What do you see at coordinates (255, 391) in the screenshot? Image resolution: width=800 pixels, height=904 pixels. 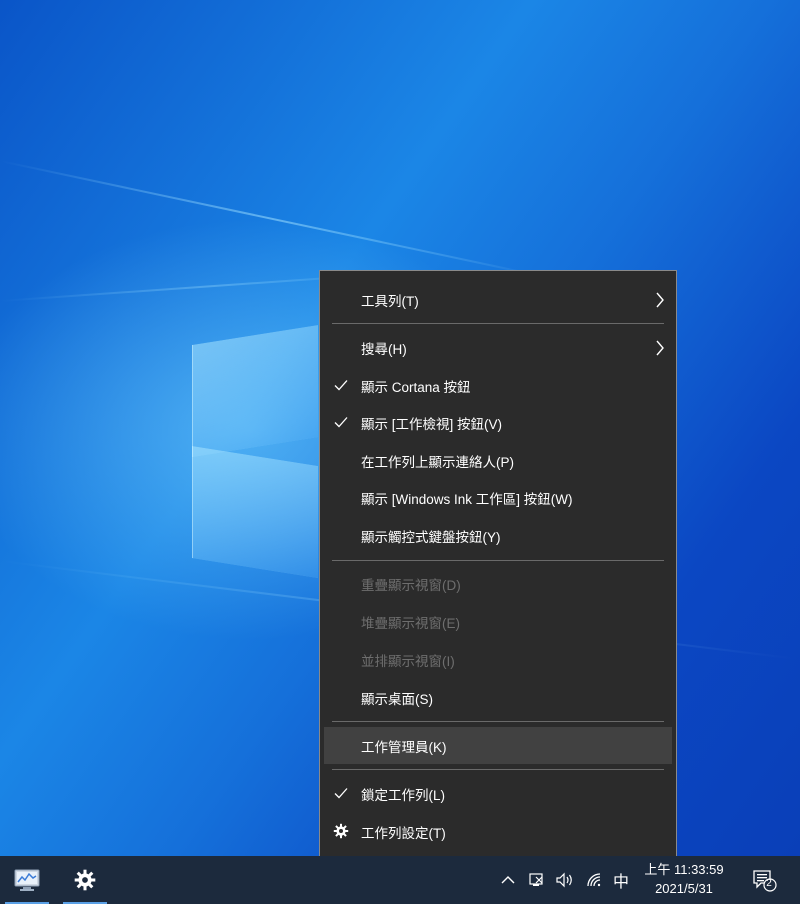 I see `windows-logo-pane-top-left` at bounding box center [255, 391].